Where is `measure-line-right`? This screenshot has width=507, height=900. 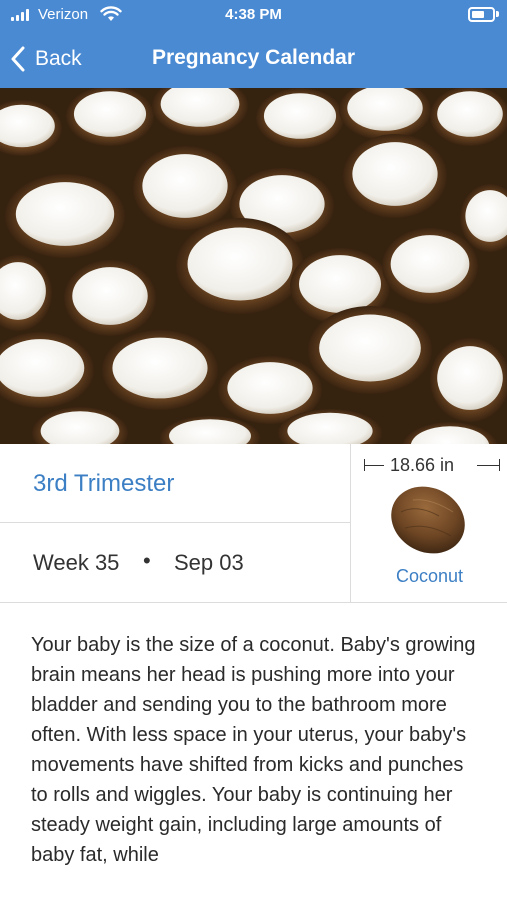
measure-line-right is located at coordinates (488, 465).